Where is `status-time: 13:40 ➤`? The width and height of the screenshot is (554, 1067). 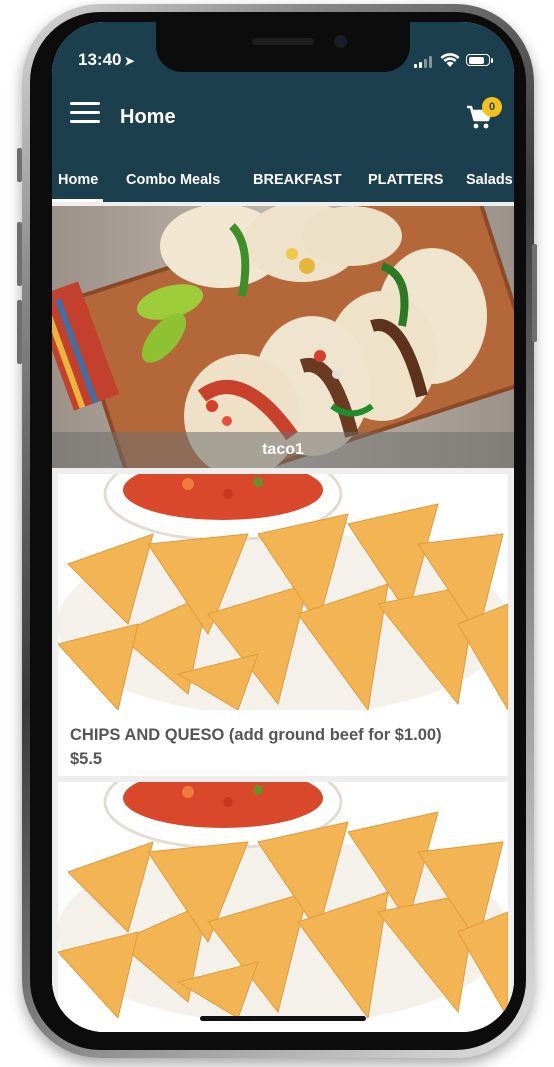
status-time: 13:40 ➤ is located at coordinates (106, 60).